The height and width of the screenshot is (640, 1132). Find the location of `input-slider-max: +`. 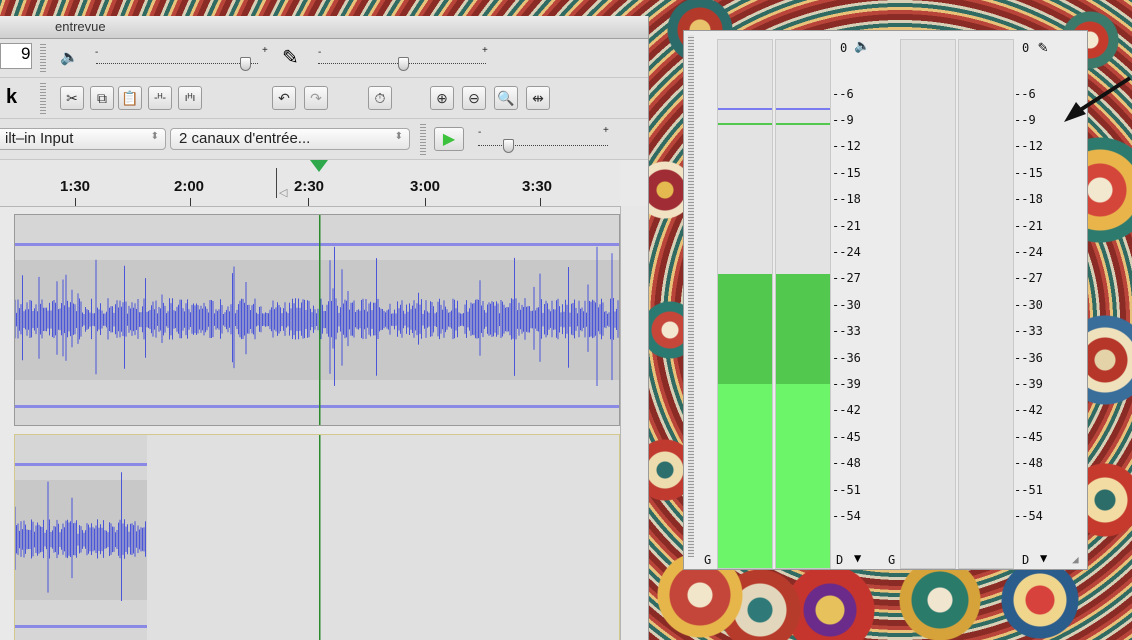

input-slider-max: + is located at coordinates (485, 50).